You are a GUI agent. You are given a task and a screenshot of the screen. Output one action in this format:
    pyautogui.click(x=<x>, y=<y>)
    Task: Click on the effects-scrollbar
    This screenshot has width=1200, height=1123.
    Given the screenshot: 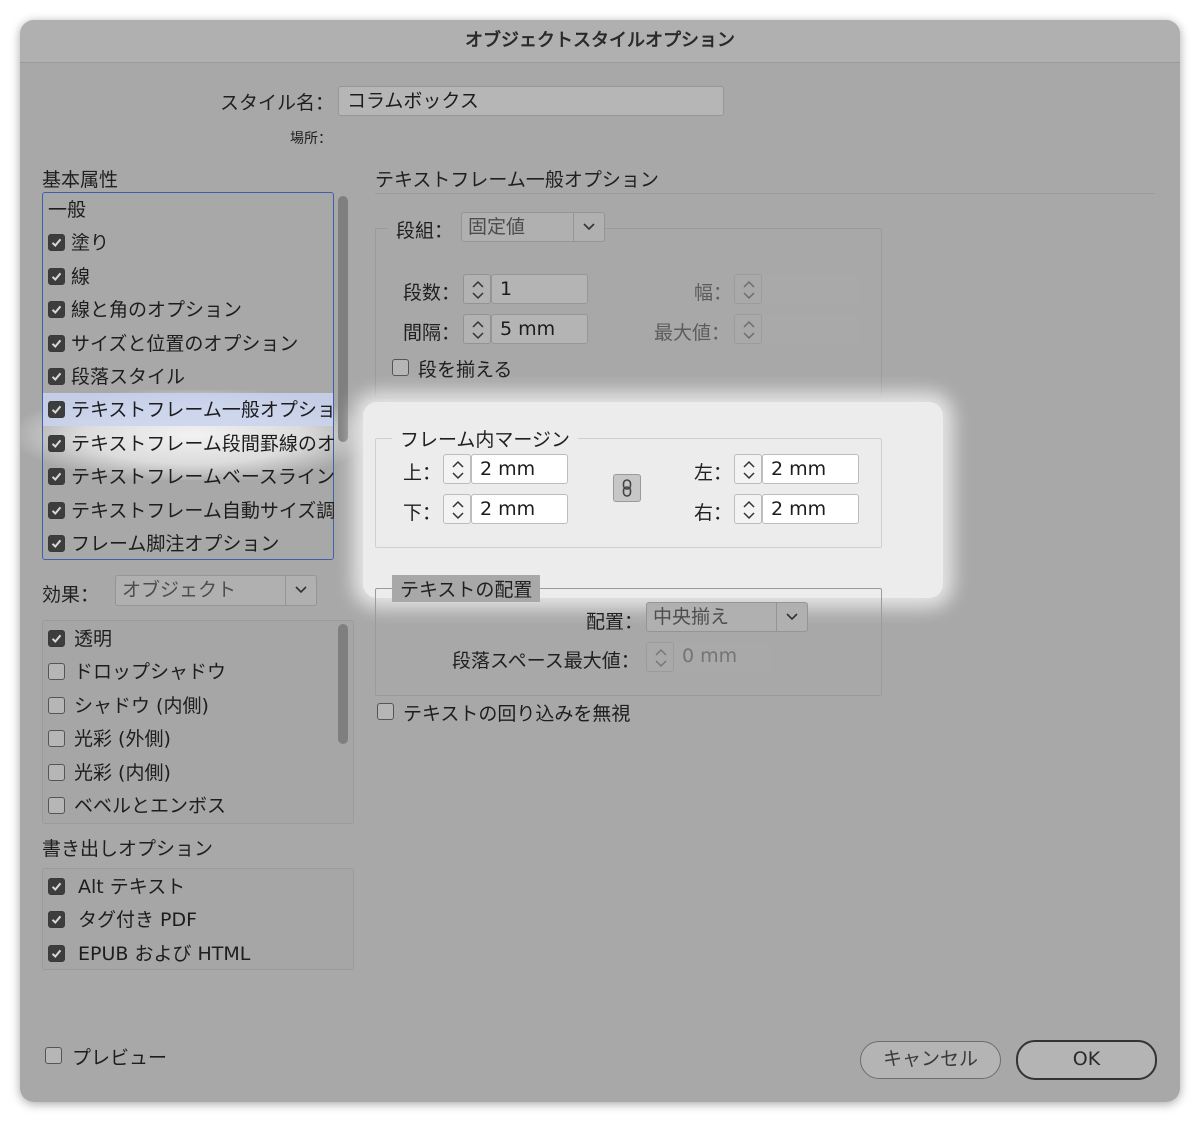 What is the action you would take?
    pyautogui.click(x=343, y=722)
    